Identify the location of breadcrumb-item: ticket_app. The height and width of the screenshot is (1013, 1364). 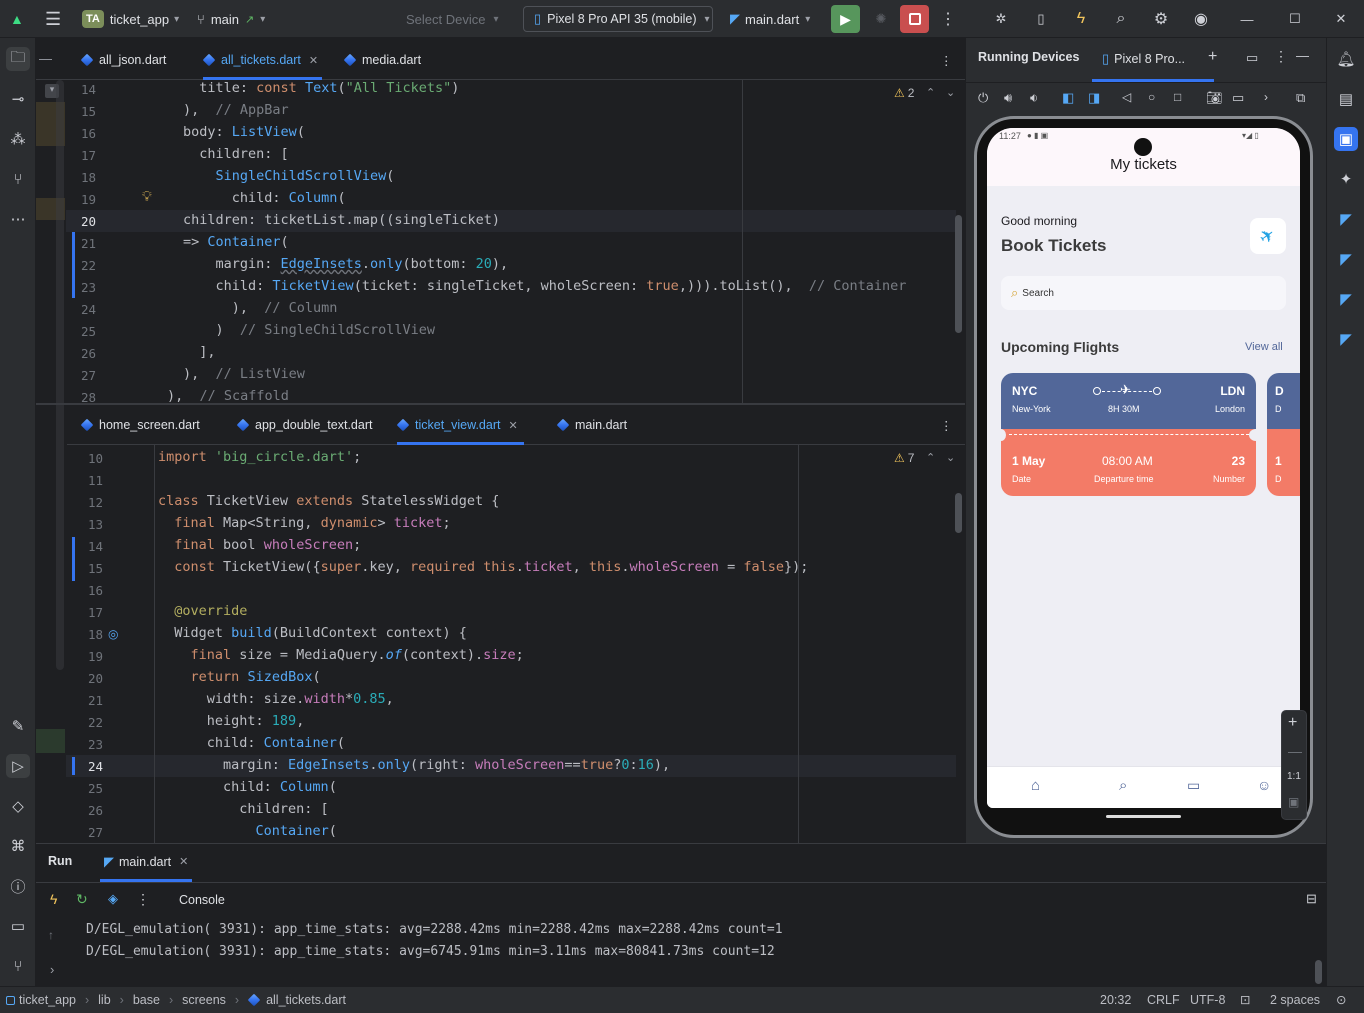
(47, 1000).